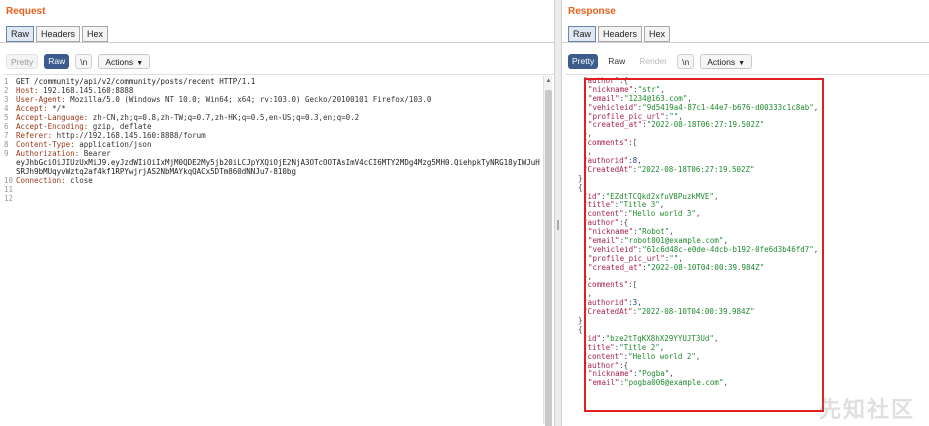 This screenshot has height=426, width=929. I want to click on request-raw-button: Raw, so click(57, 61).